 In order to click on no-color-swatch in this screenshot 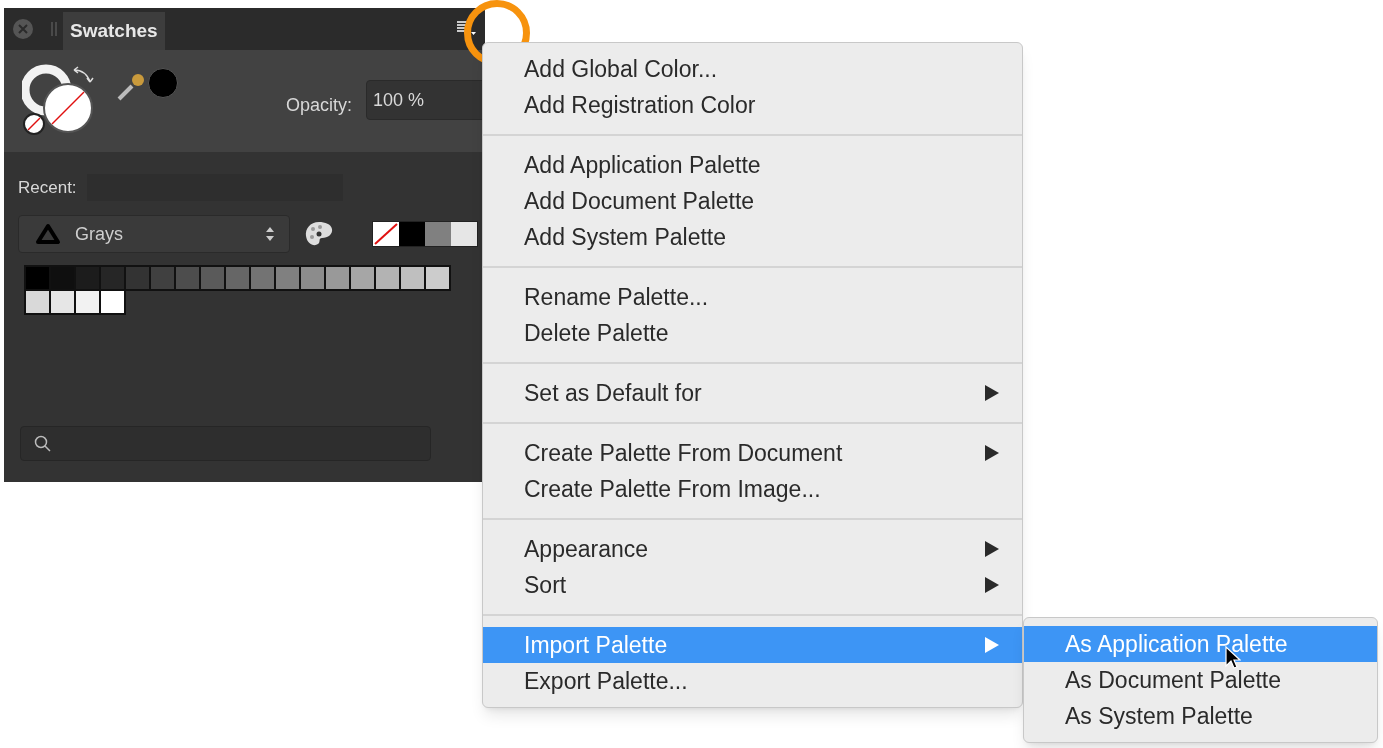, I will do `click(386, 234)`.